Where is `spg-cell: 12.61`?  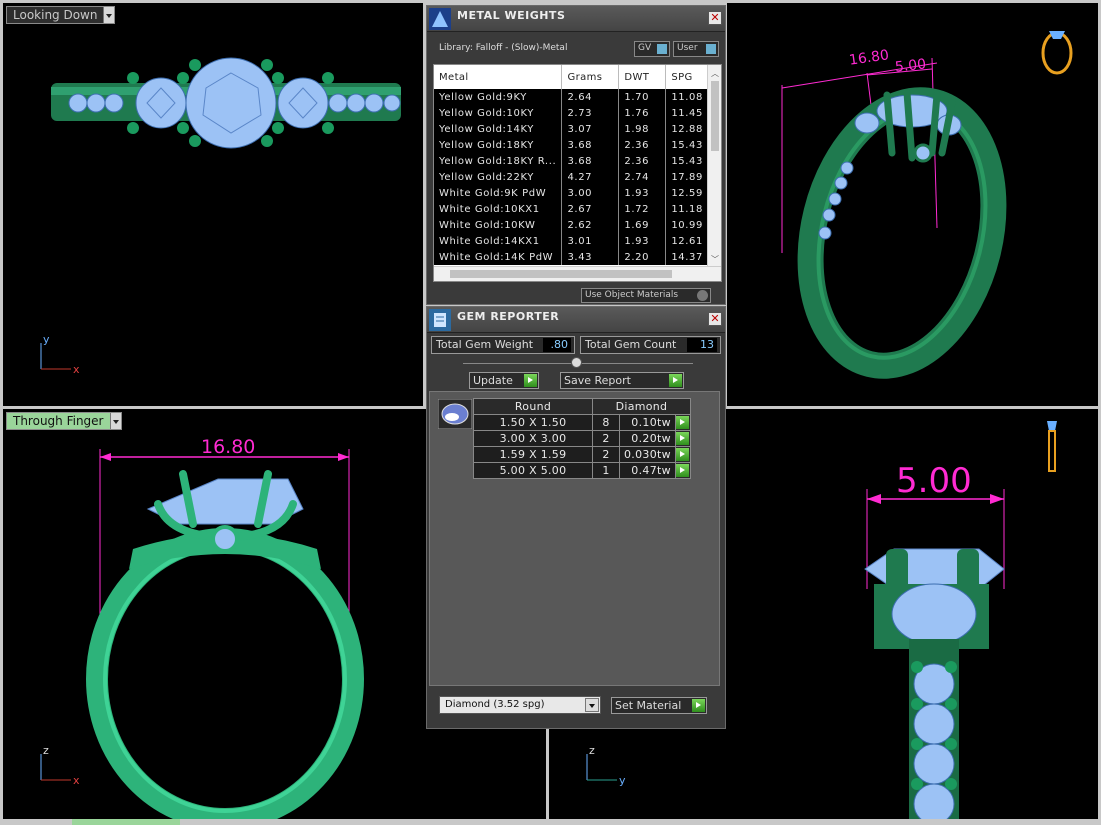 spg-cell: 12.61 is located at coordinates (687, 241).